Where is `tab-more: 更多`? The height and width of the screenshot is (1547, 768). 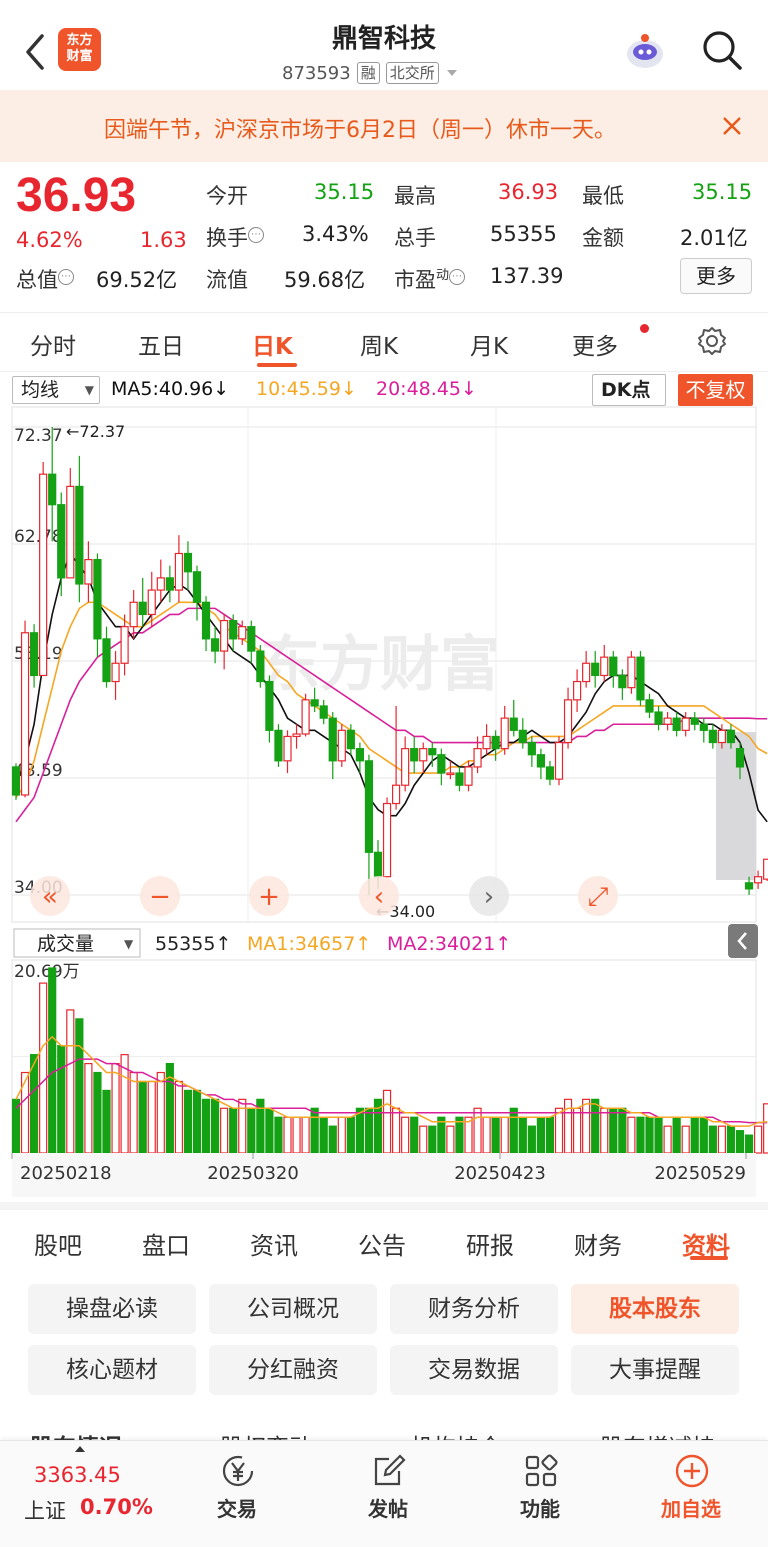
tab-more: 更多 is located at coordinates (595, 344).